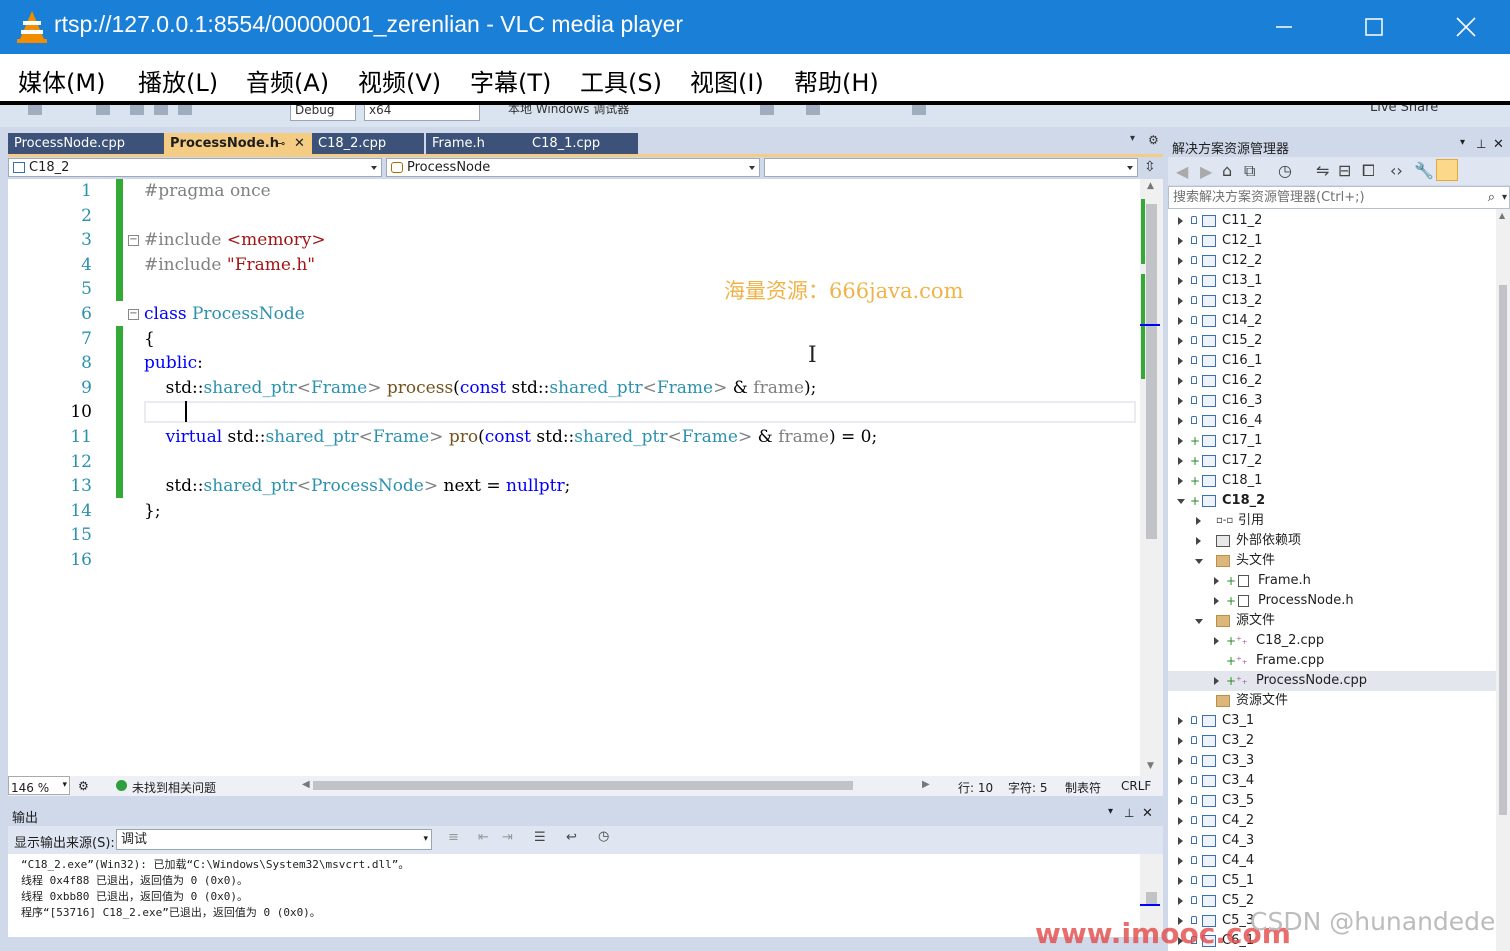 This screenshot has width=1510, height=951. Describe the element at coordinates (1332, 341) in the screenshot. I see `tree-item: C15_2` at that location.